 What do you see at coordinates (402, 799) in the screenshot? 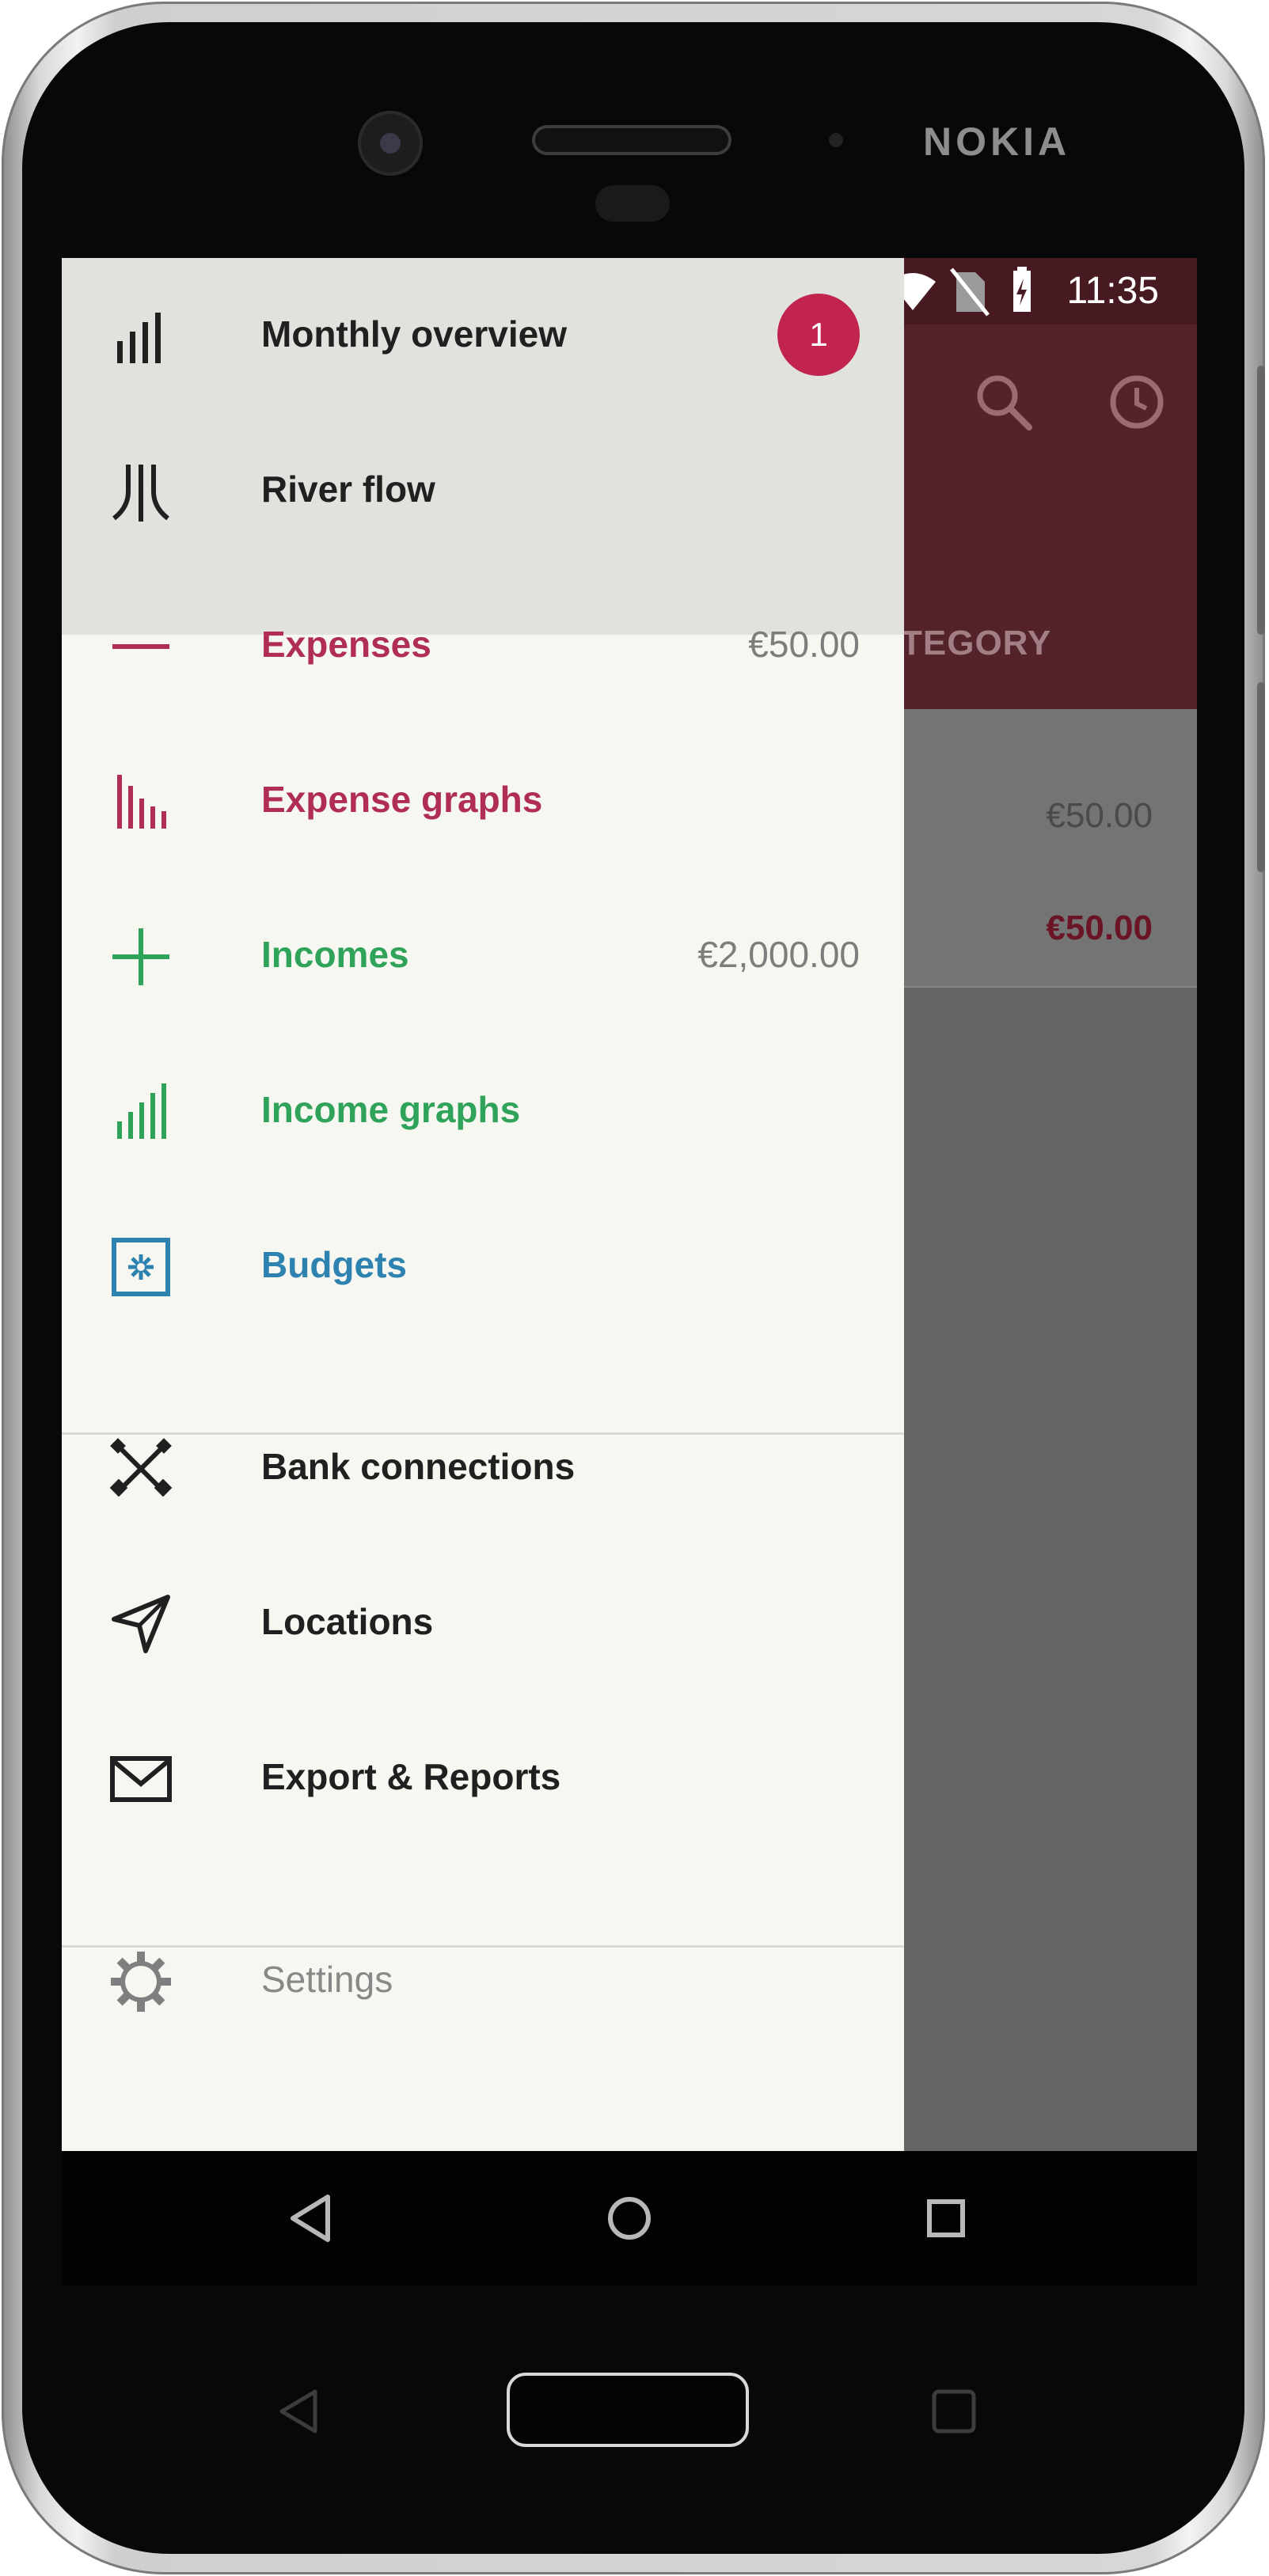
I see `drawer-item-label: Expense graphs` at bounding box center [402, 799].